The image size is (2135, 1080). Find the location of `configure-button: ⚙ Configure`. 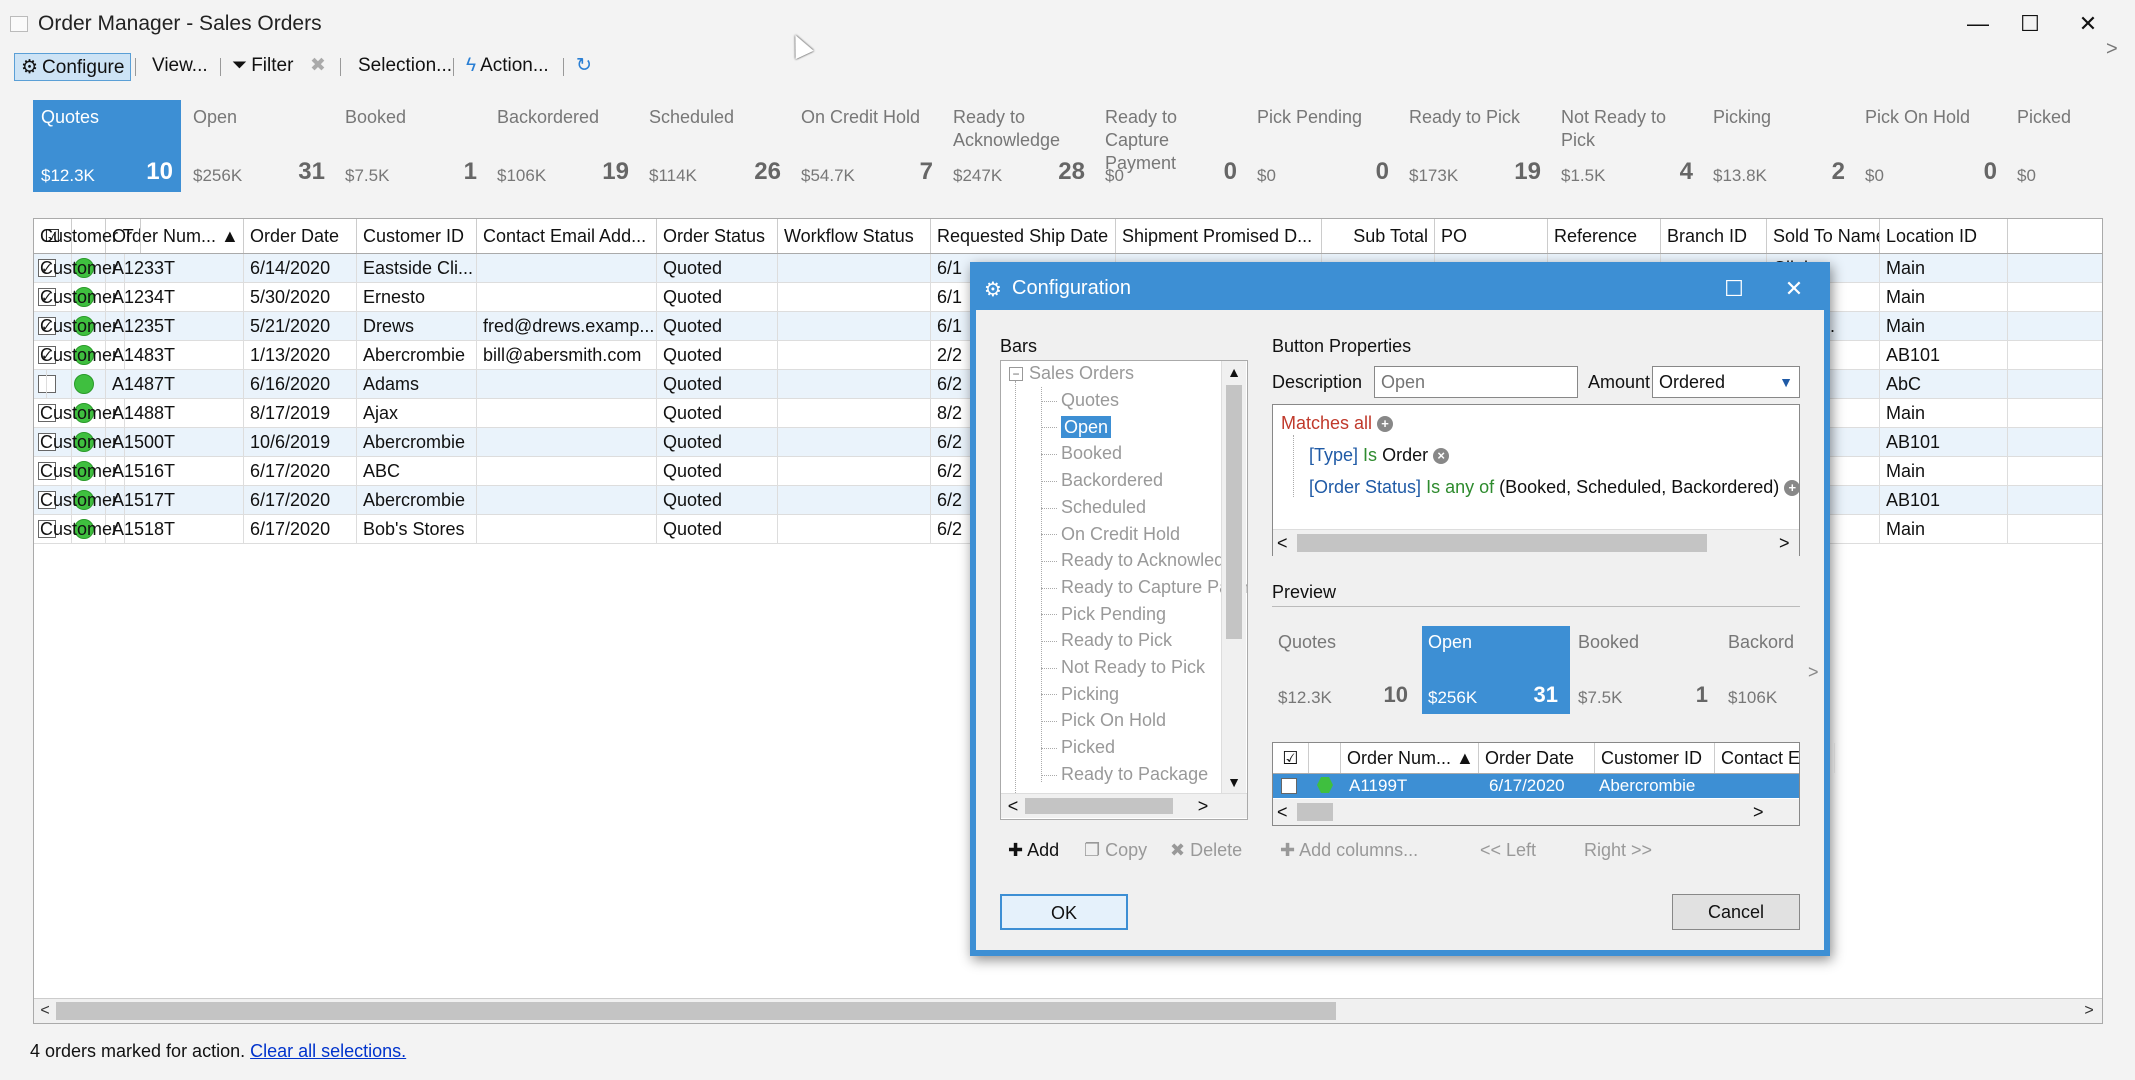

configure-button: ⚙ Configure is located at coordinates (73, 67).